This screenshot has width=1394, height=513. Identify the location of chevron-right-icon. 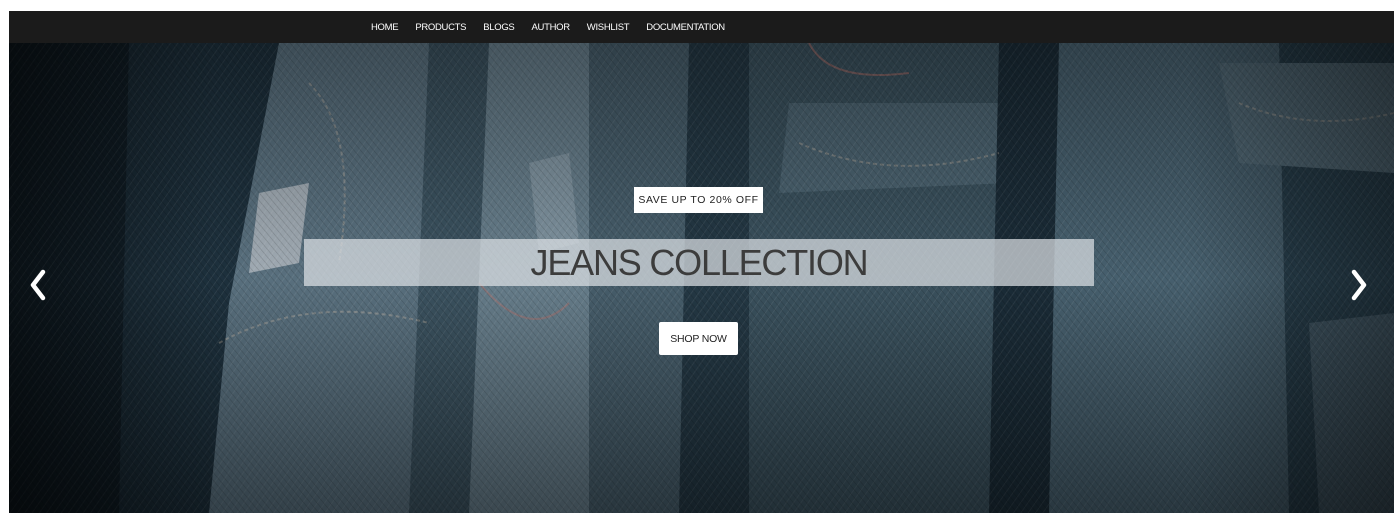
(1359, 285).